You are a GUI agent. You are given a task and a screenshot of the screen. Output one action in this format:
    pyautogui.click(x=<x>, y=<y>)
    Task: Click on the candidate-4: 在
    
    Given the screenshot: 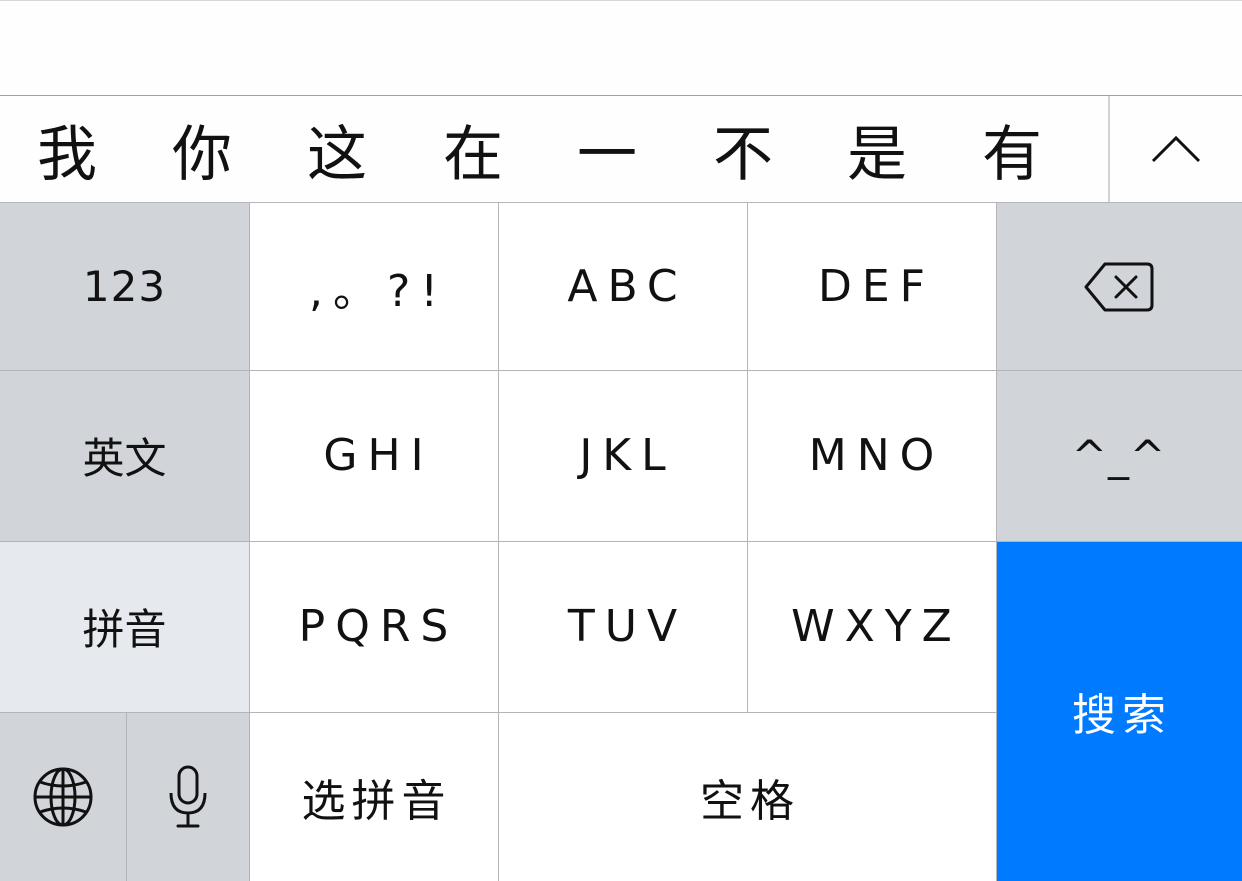 What is the action you would take?
    pyautogui.click(x=473, y=149)
    